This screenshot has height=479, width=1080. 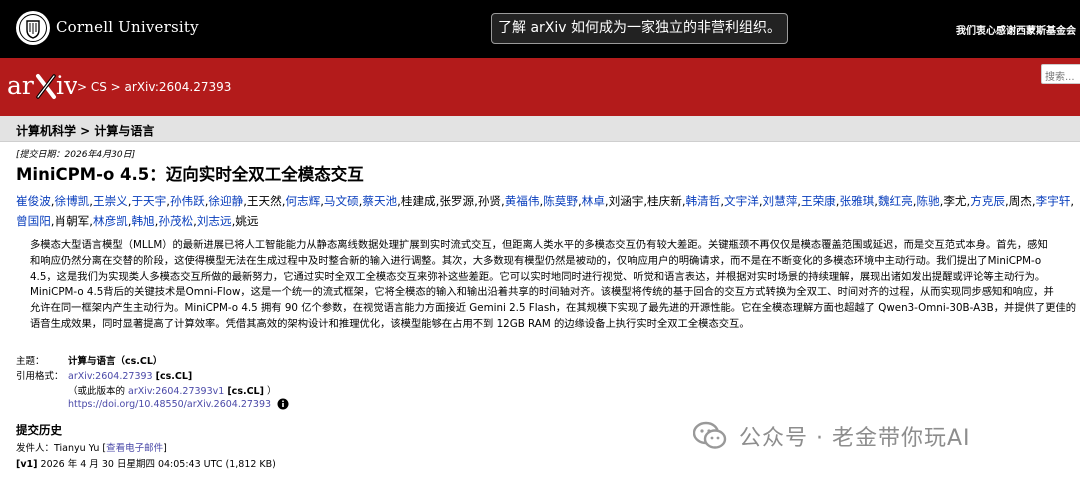 I want to click on subject-row: 主题： 计算与语言（cs.CL）, so click(x=89, y=360).